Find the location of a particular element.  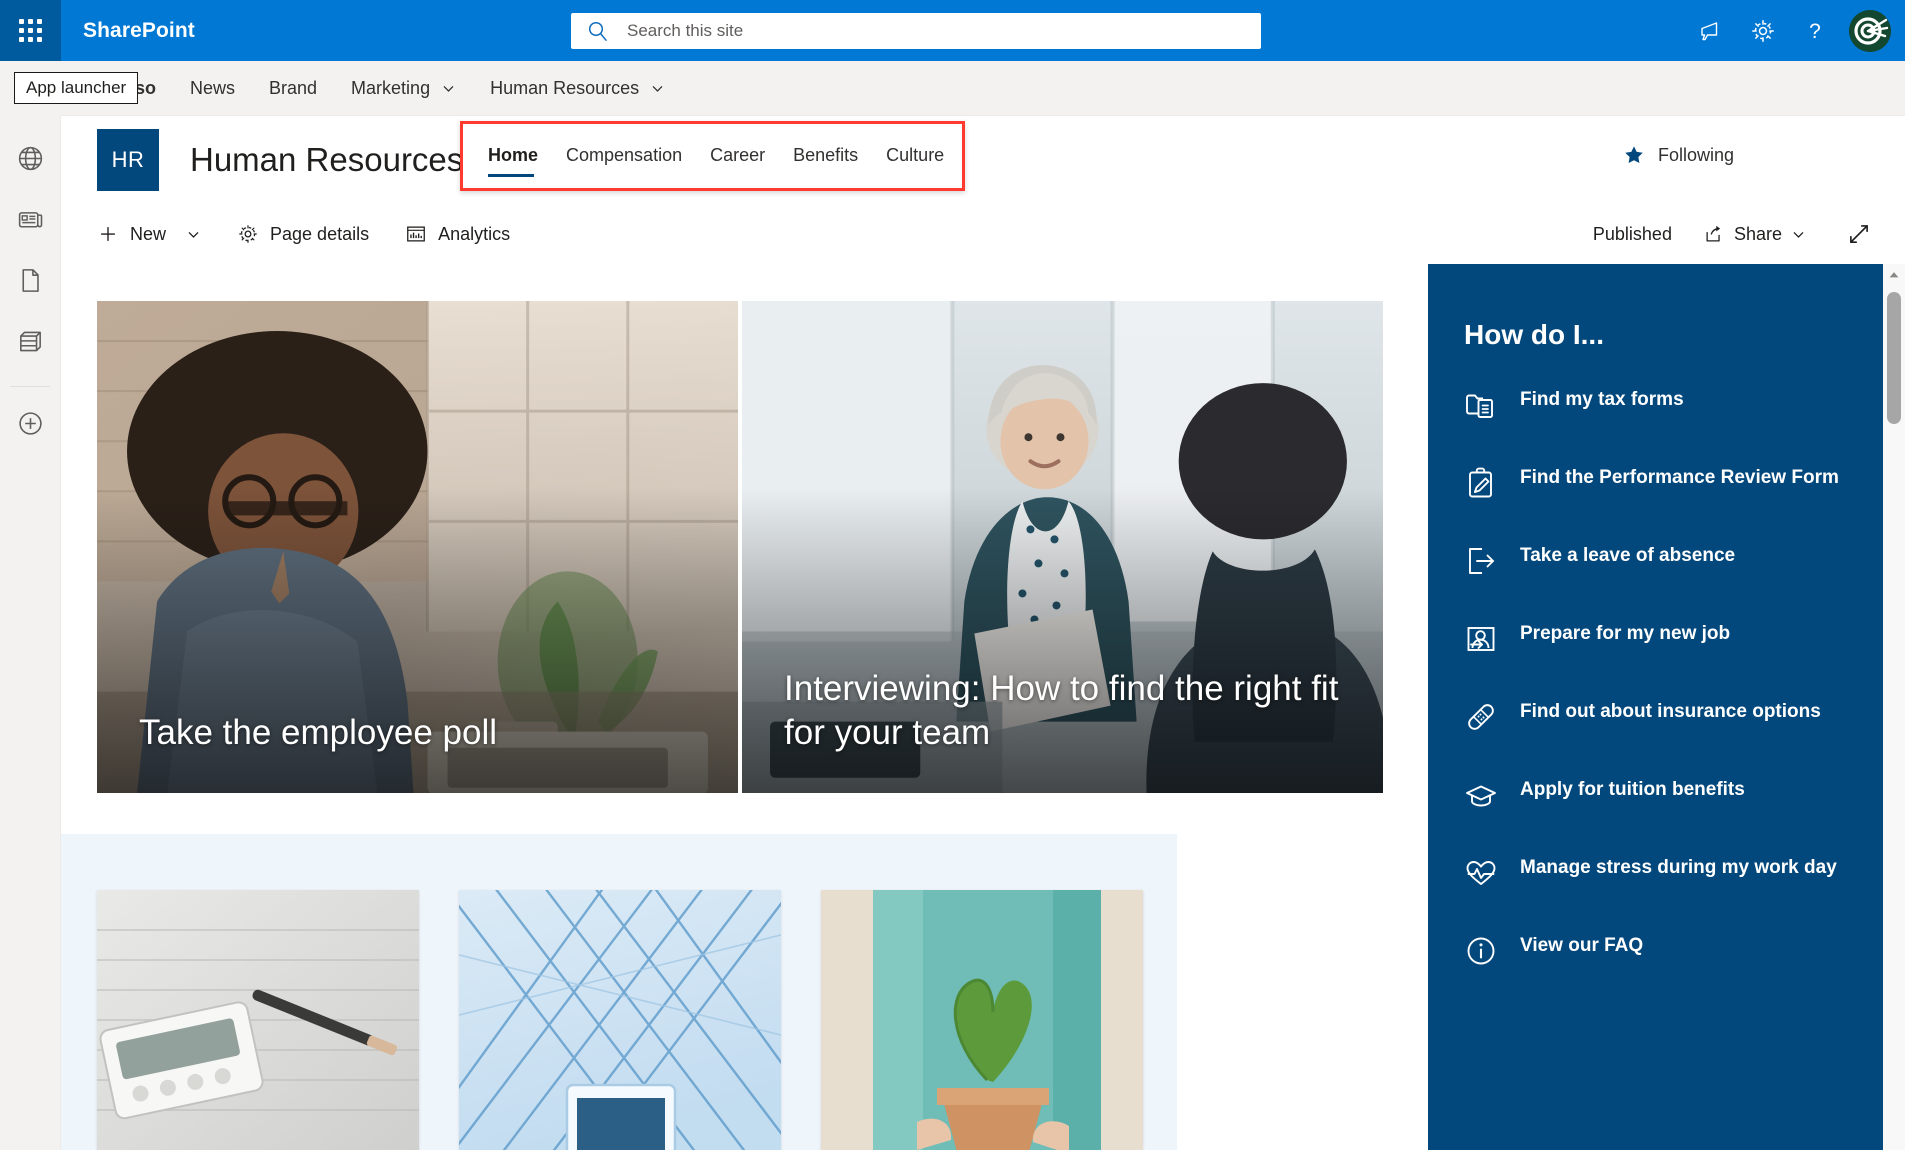

sidebar-item-lists is located at coordinates (30, 341).